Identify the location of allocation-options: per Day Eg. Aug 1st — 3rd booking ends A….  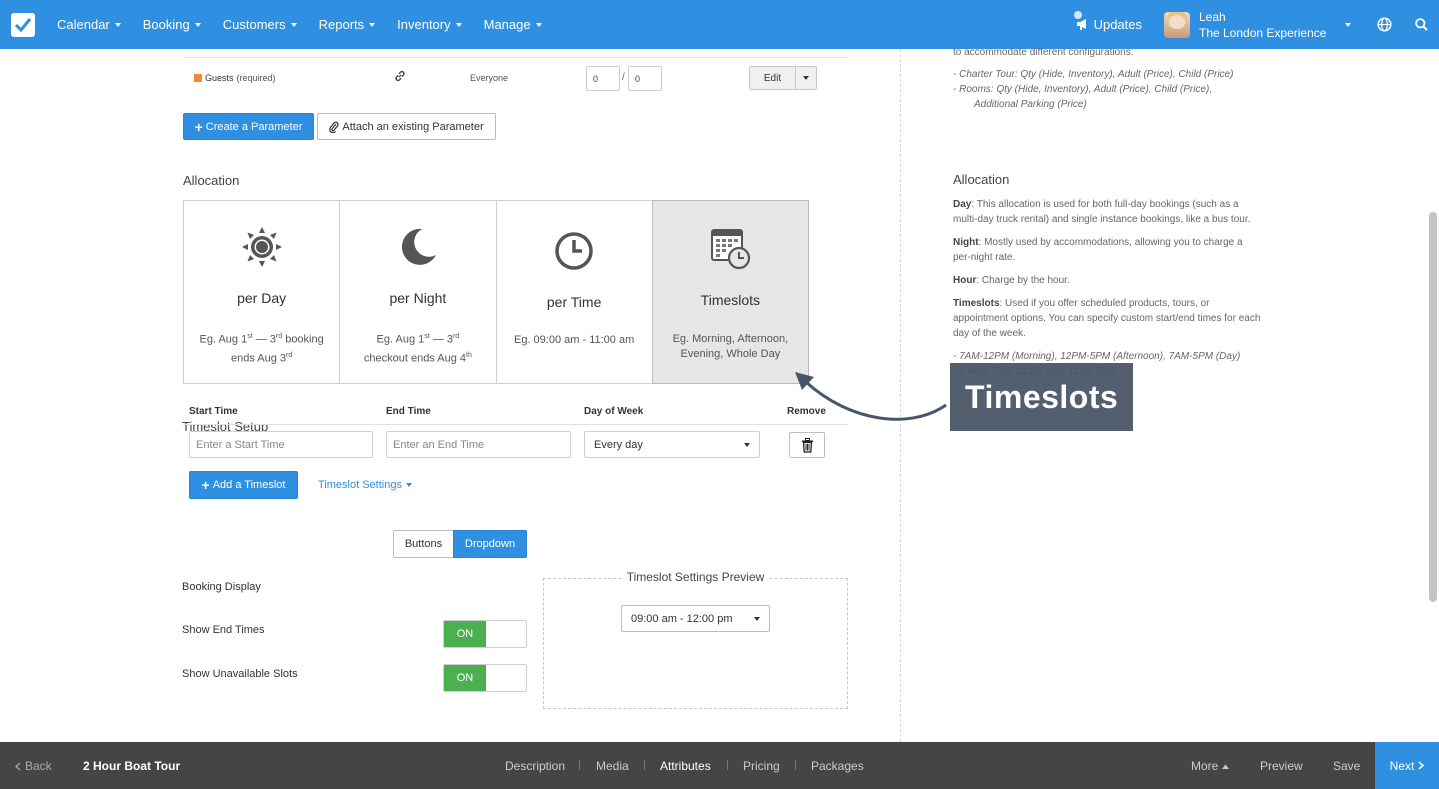
(496, 292).